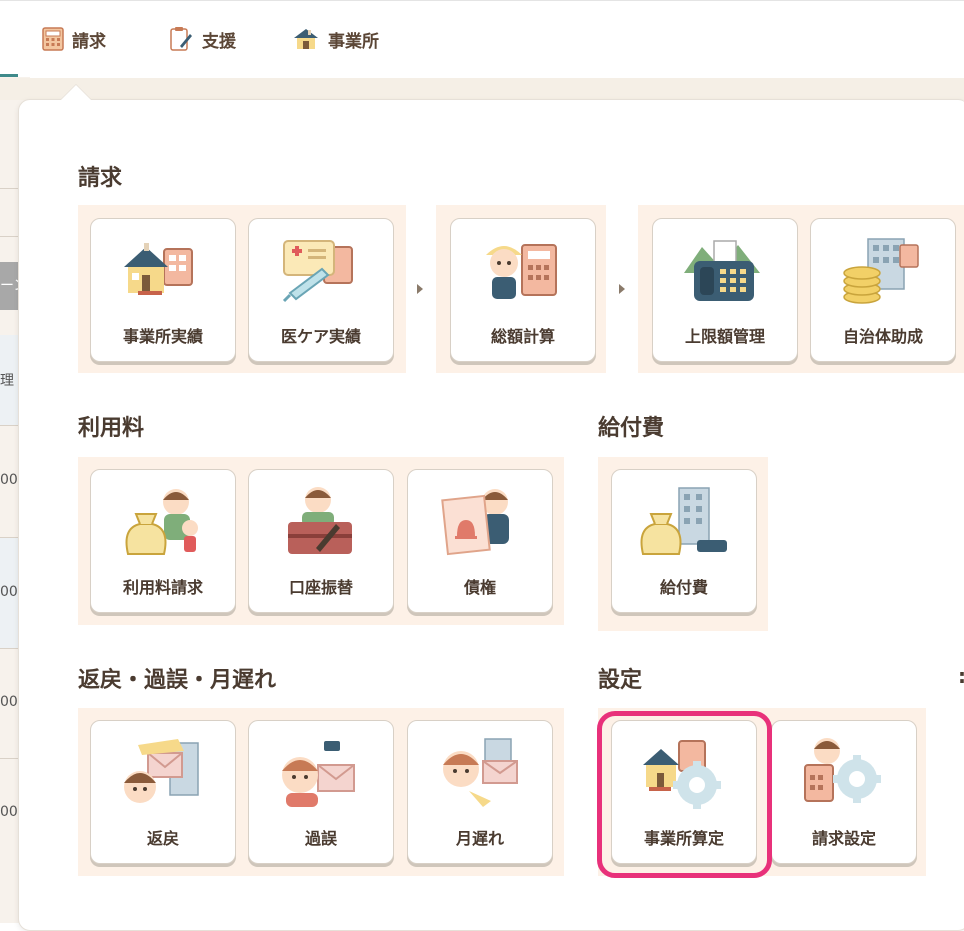 This screenshot has width=964, height=931. What do you see at coordinates (631, 428) in the screenshot?
I see `section-title-benefit: 給付費` at bounding box center [631, 428].